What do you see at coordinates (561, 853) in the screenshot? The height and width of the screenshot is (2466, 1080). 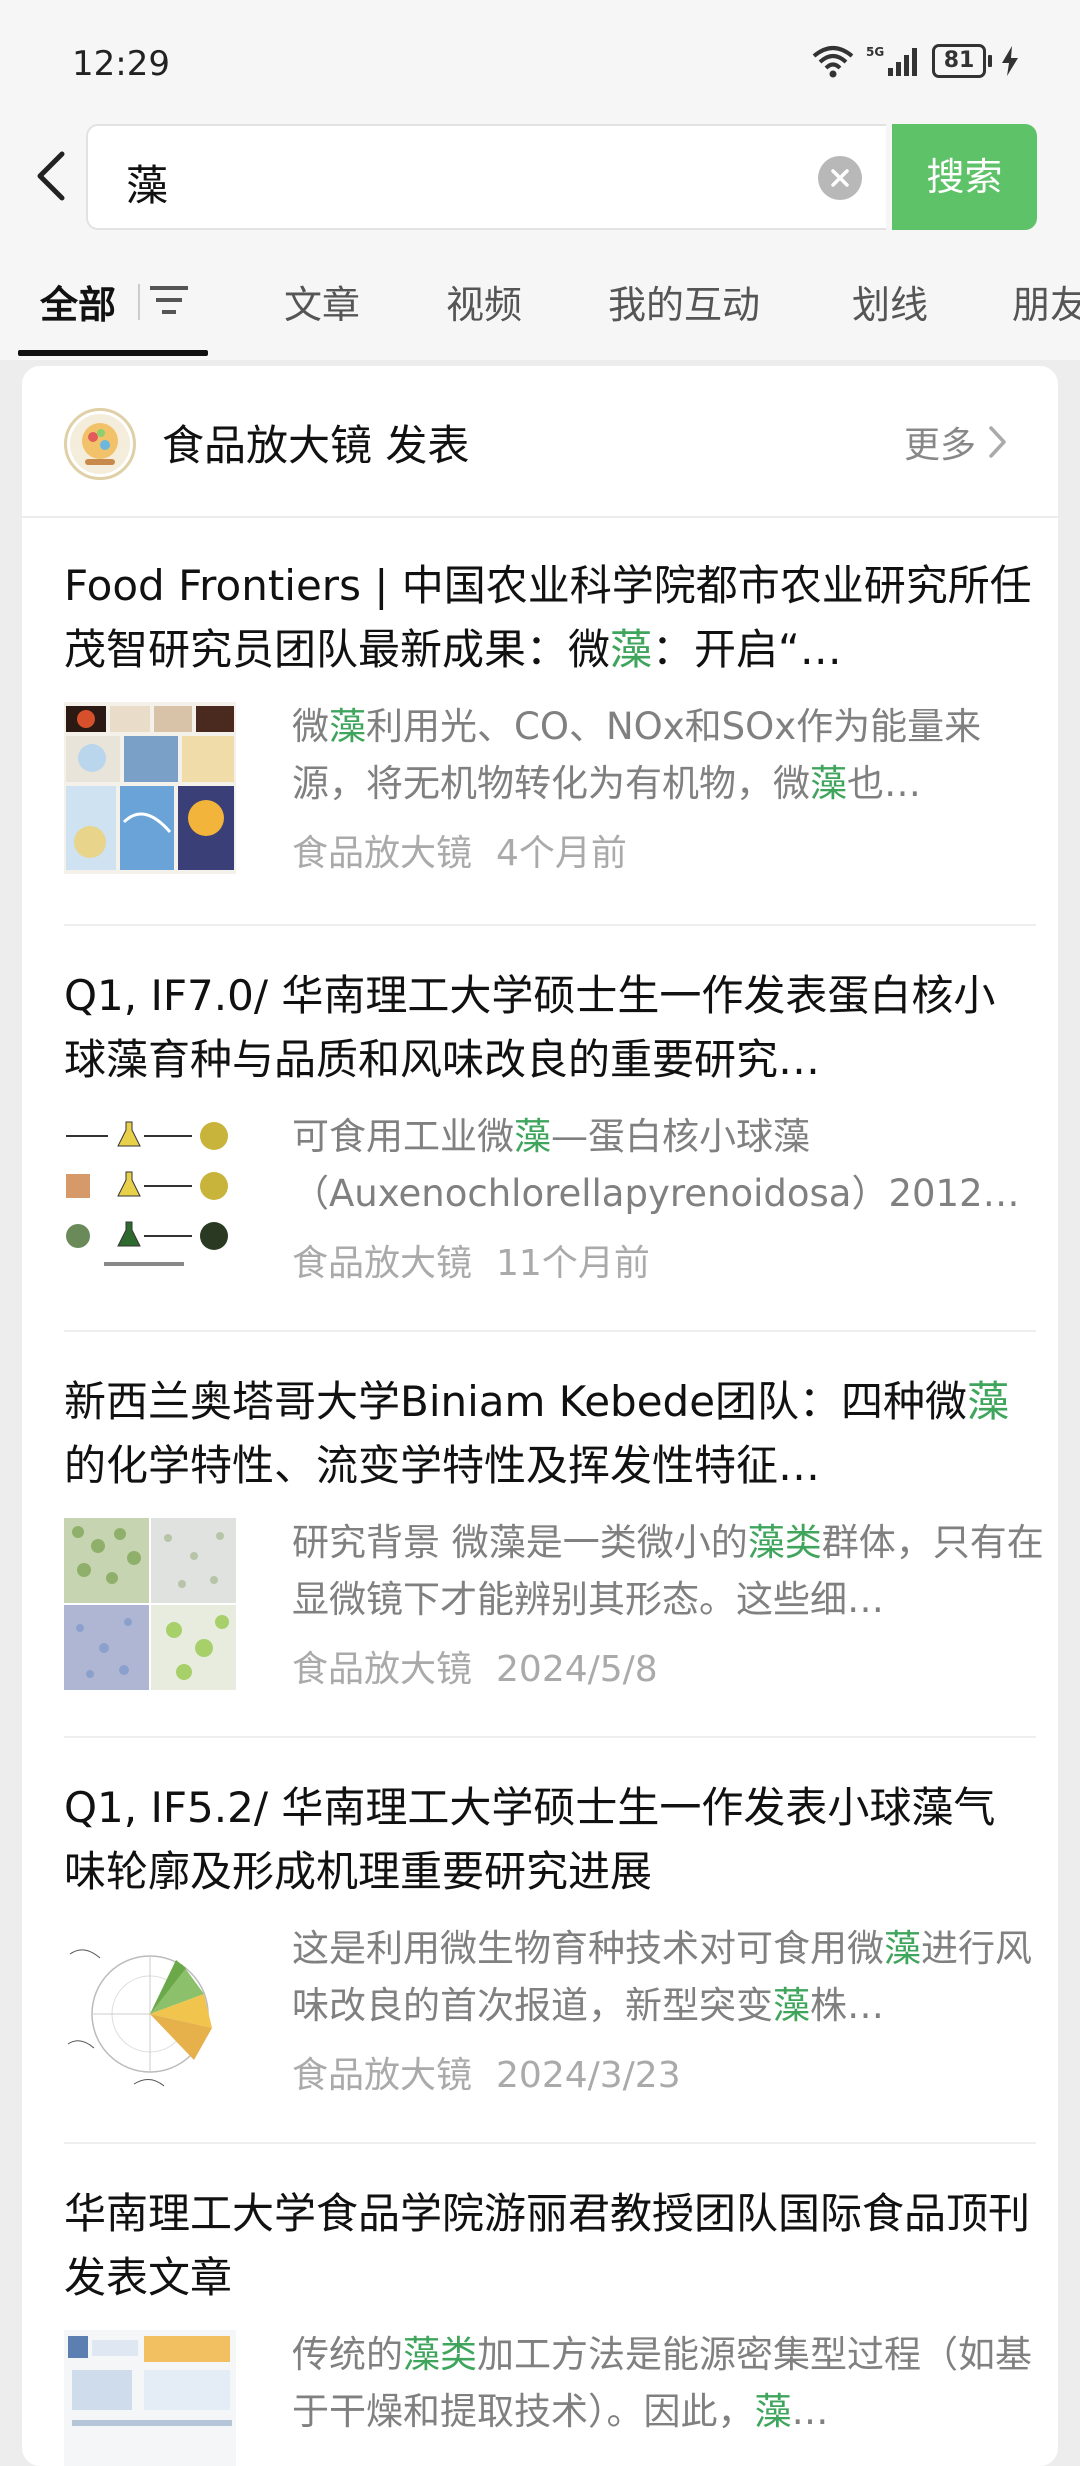 I see `result-time: 4个月前` at bounding box center [561, 853].